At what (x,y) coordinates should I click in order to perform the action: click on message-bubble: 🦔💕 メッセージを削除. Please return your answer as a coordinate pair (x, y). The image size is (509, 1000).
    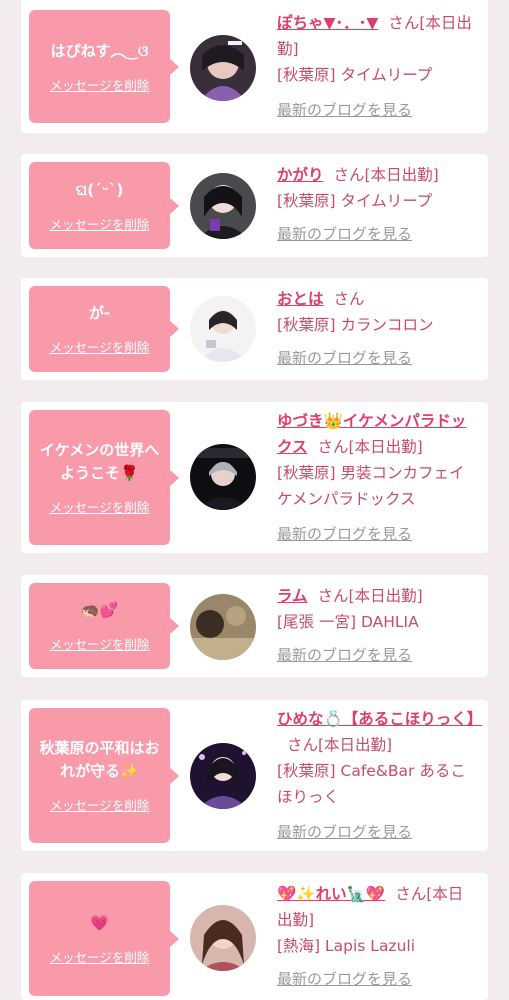
    Looking at the image, I should click on (104, 626).